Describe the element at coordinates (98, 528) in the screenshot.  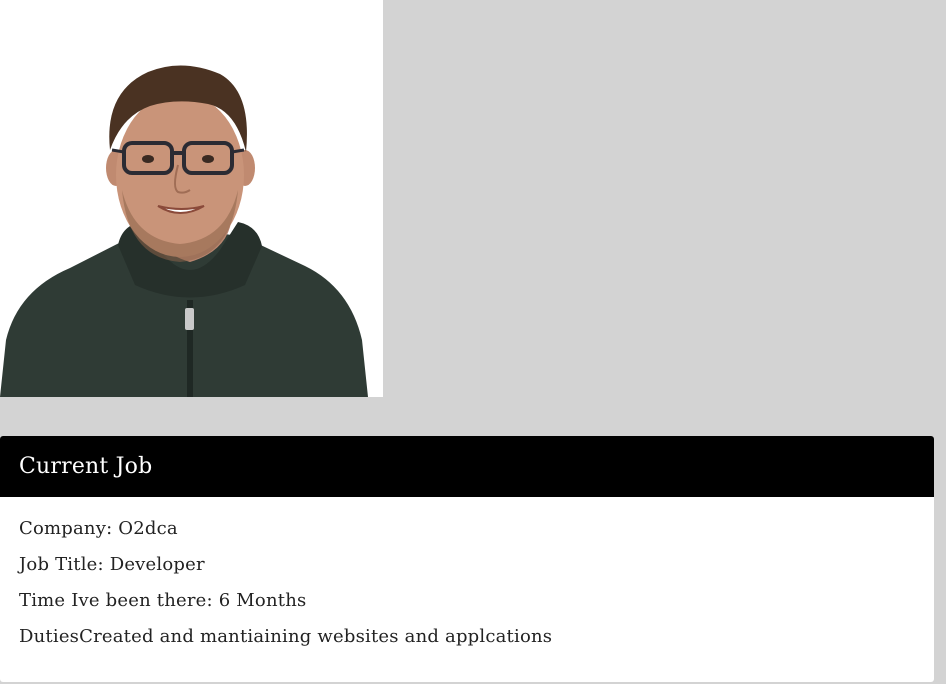
I see `company-line: Company: O2dca` at that location.